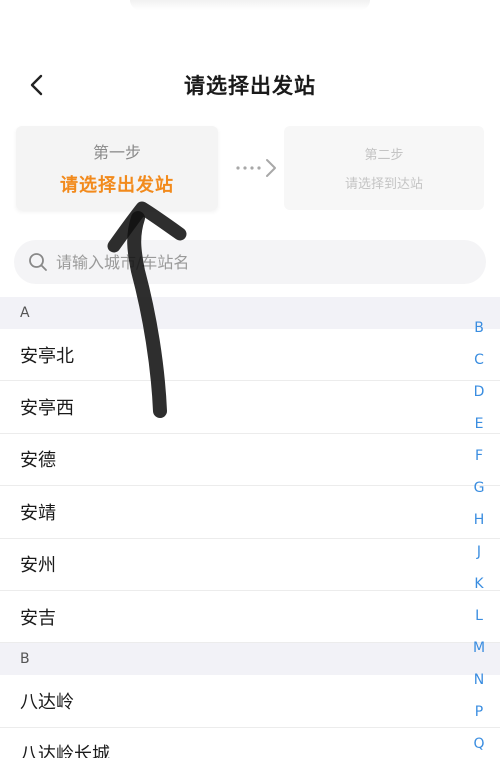 This screenshot has height=758, width=500. Describe the element at coordinates (479, 456) in the screenshot. I see `index-letter: F` at that location.